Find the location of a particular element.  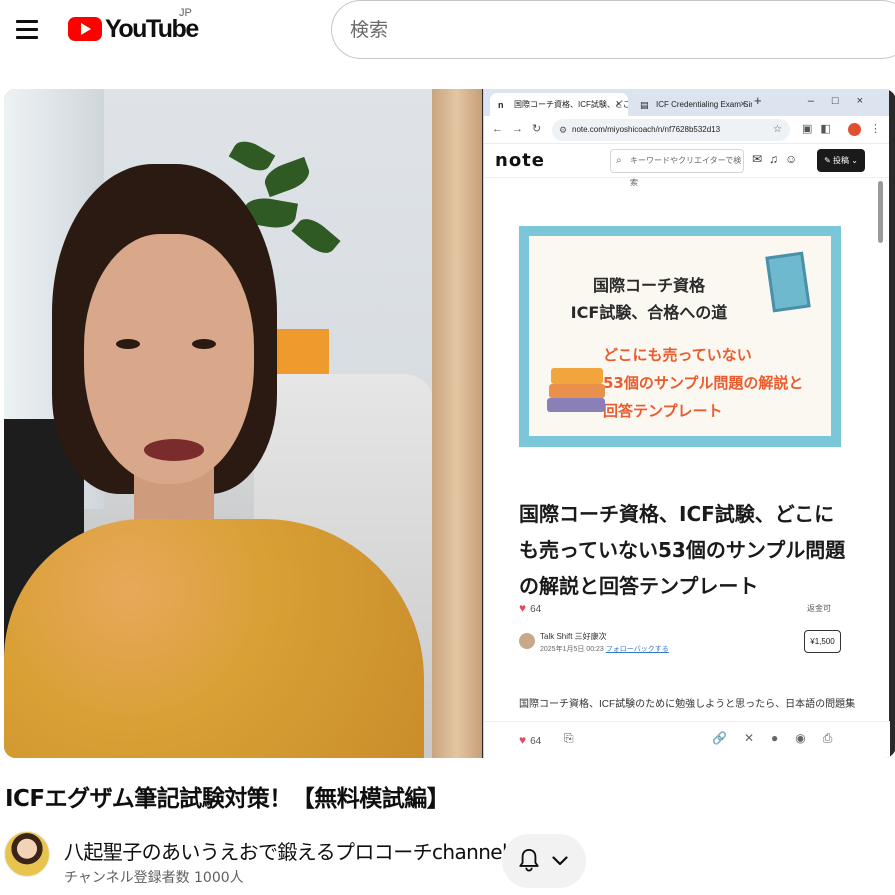

orange-box is located at coordinates (299, 351).